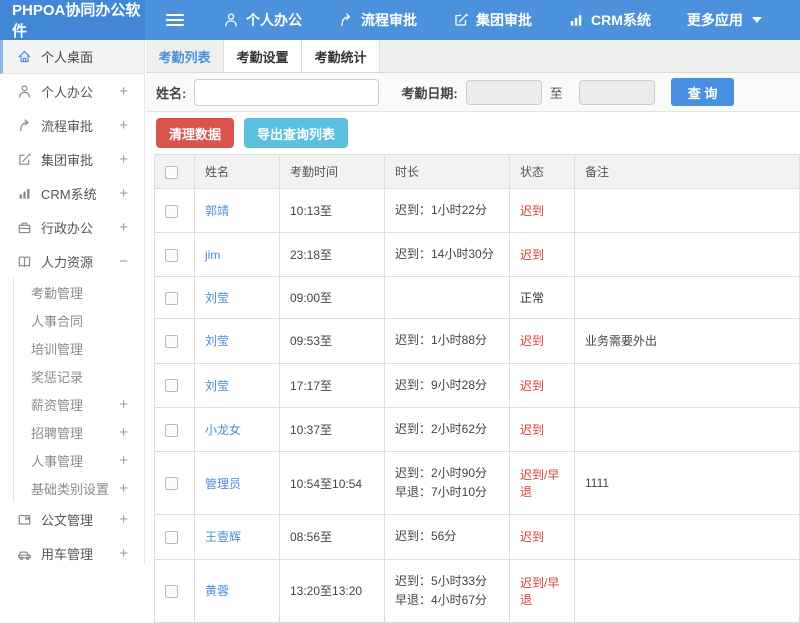 This screenshot has height=623, width=800. I want to click on duration: 迟到：56分, so click(447, 537).